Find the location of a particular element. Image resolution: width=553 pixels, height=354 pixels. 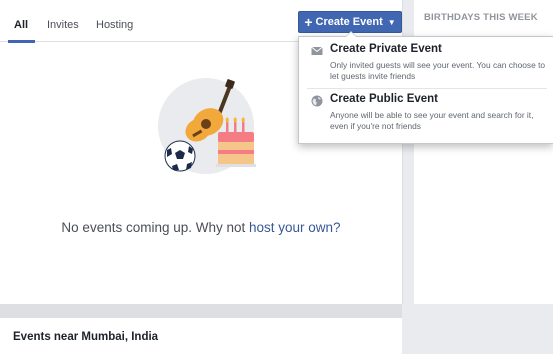

menu-divider is located at coordinates (427, 88).